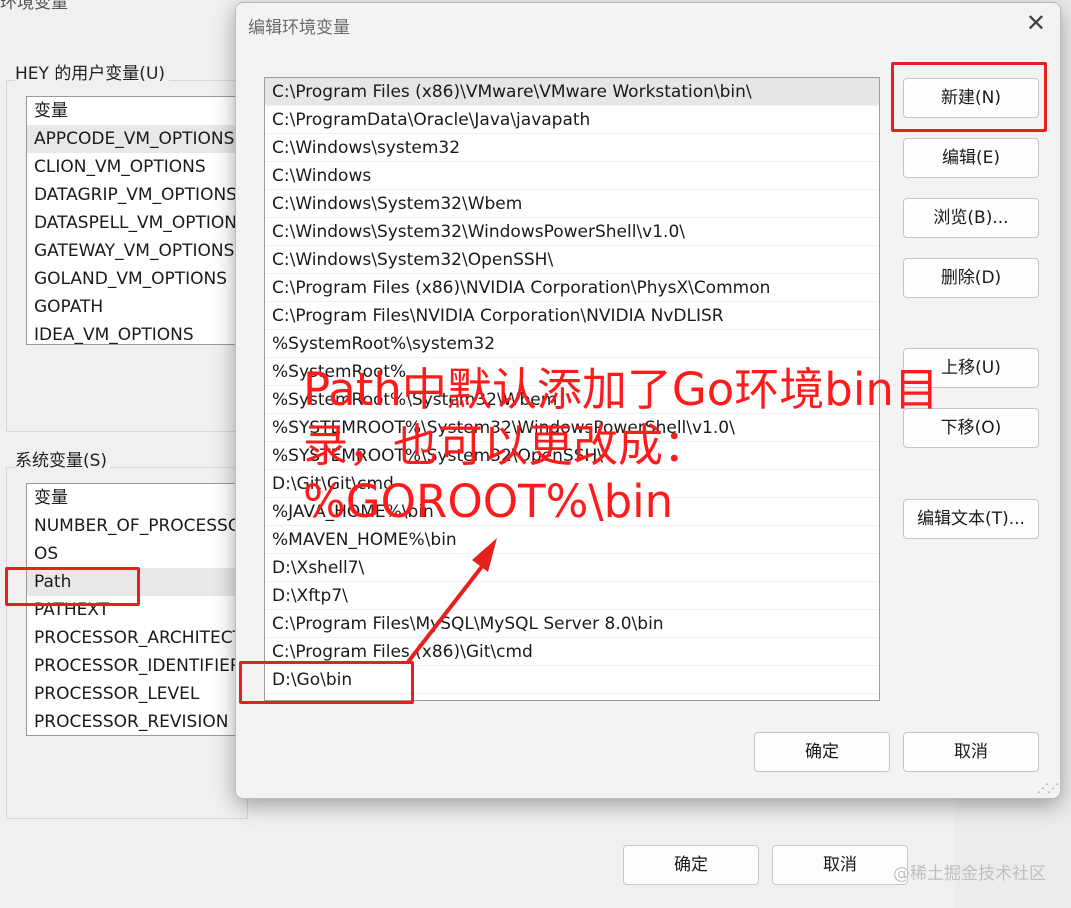 Image resolution: width=1071 pixels, height=908 pixels. I want to click on watermark: @稀土掘金技术社区, so click(969, 874).